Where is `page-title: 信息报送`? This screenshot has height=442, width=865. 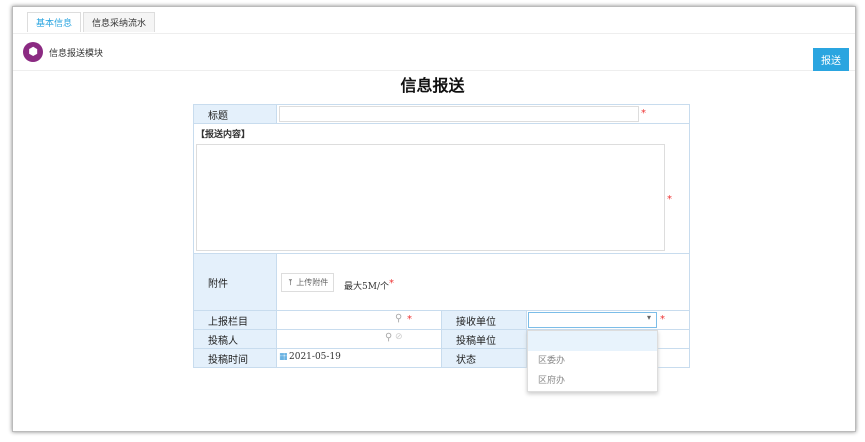
page-title: 信息报送 is located at coordinates (432, 85).